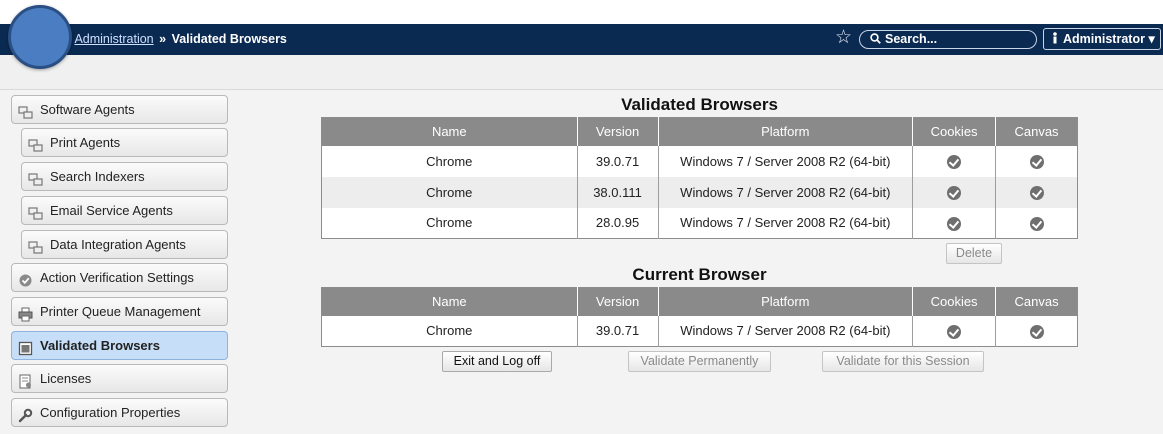  I want to click on sidebar-item-licenses: Licenses, so click(119, 378).